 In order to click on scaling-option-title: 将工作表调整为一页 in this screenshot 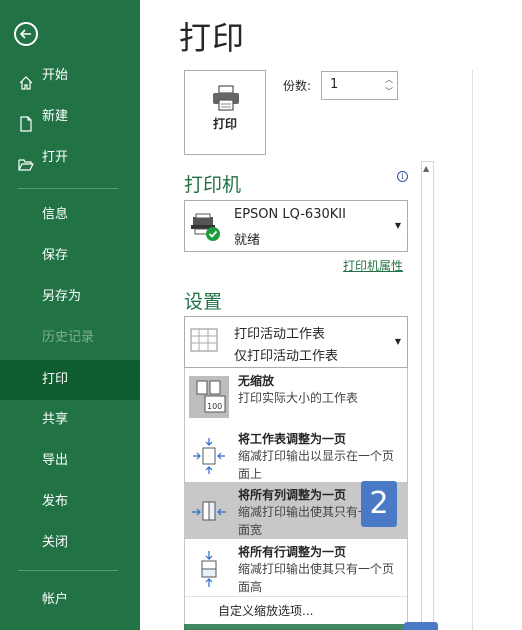, I will do `click(292, 439)`.